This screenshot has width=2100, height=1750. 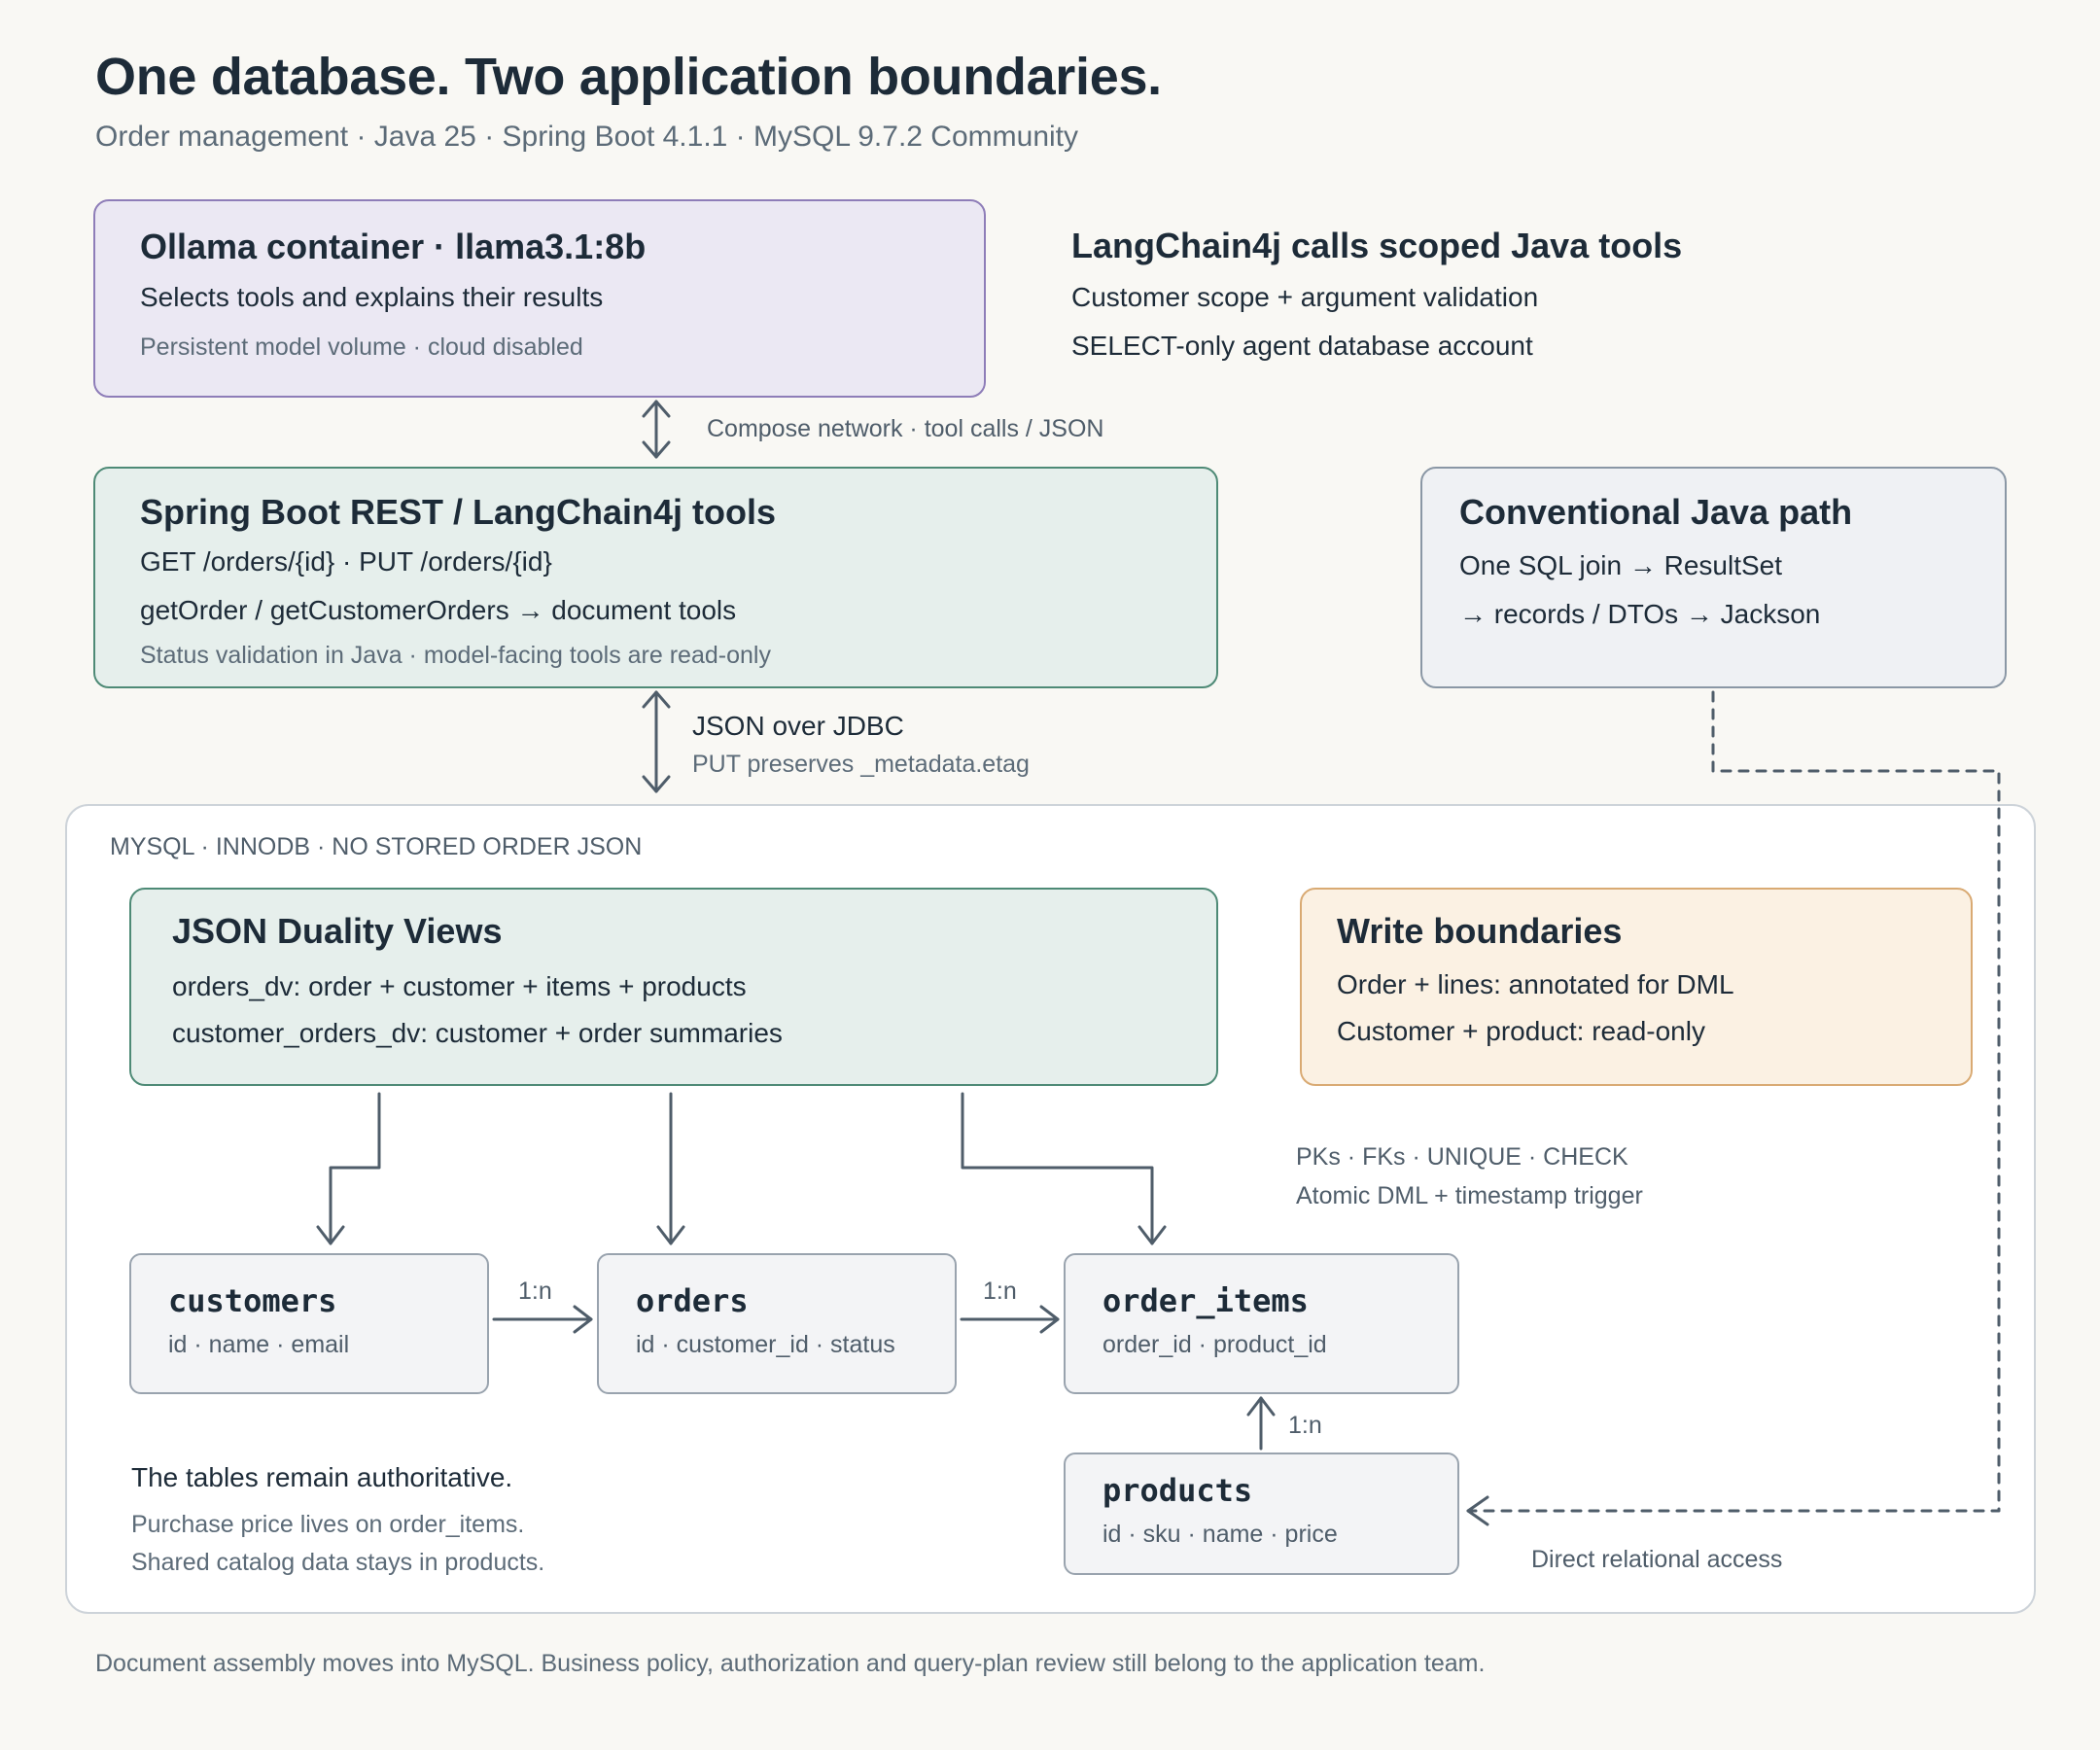 What do you see at coordinates (1064, 1168) in the screenshot?
I see `duality-to-order-items-arrow` at bounding box center [1064, 1168].